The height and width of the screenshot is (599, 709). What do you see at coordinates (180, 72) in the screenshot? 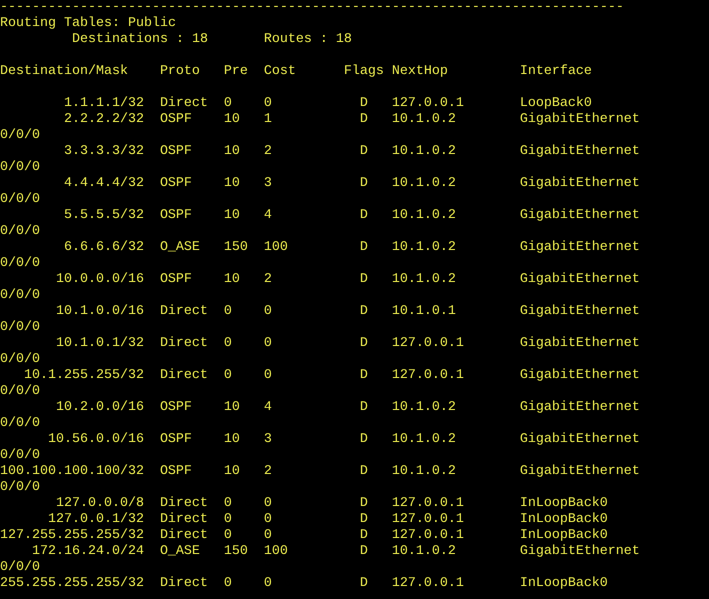
I see `column-header: Proto` at bounding box center [180, 72].